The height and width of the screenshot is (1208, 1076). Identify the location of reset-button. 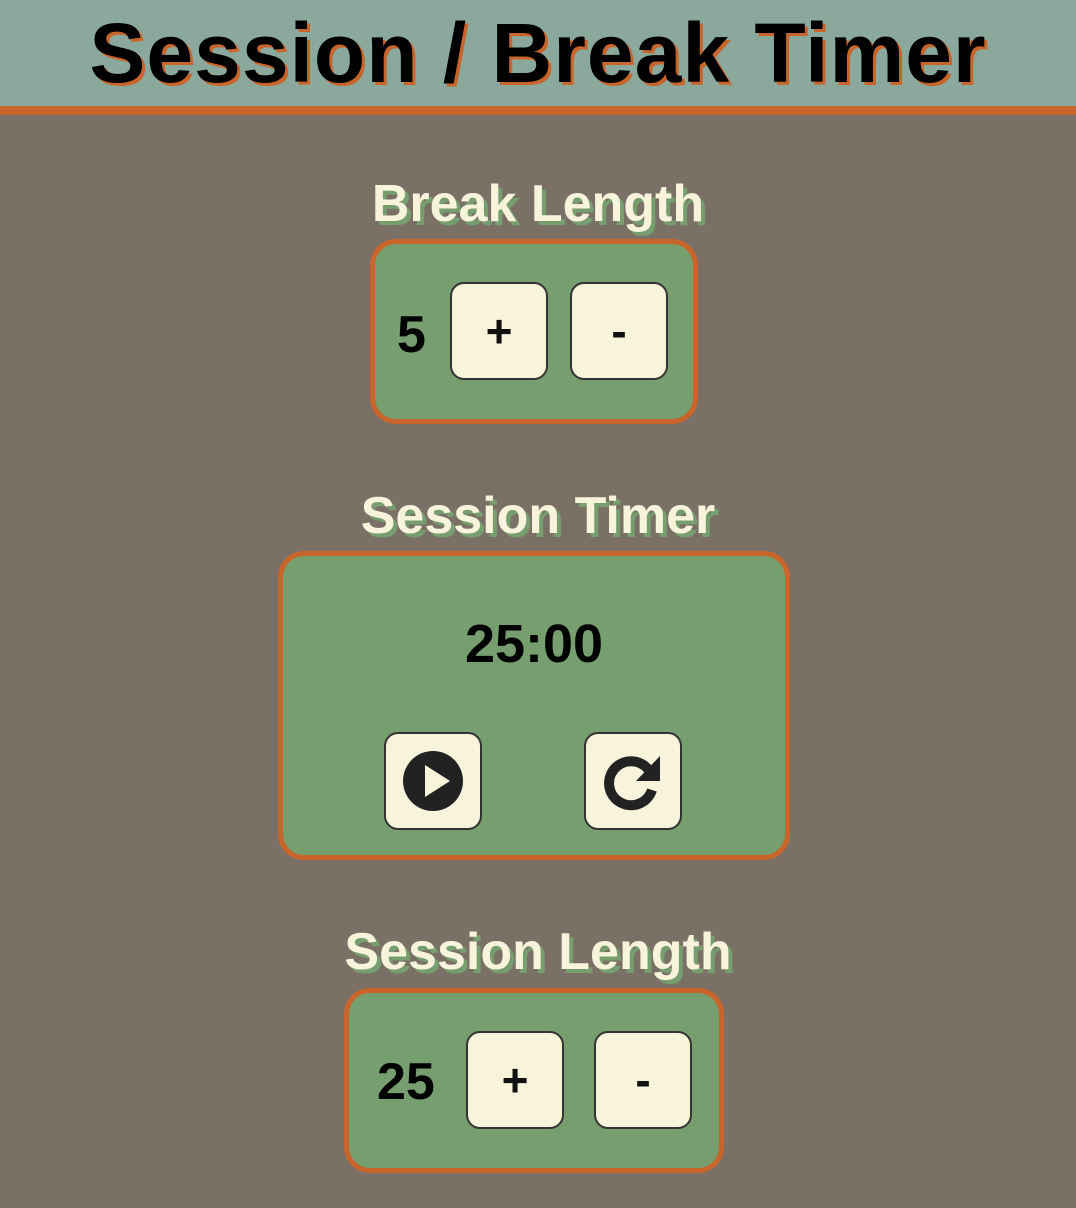
(633, 781).